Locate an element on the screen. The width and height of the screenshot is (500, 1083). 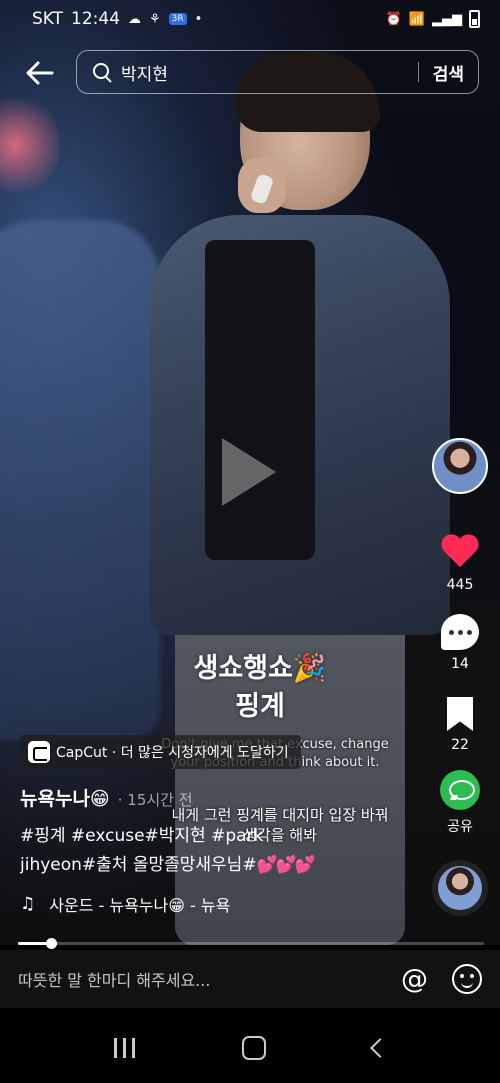
profile-avatar-button is located at coordinates (460, 466).